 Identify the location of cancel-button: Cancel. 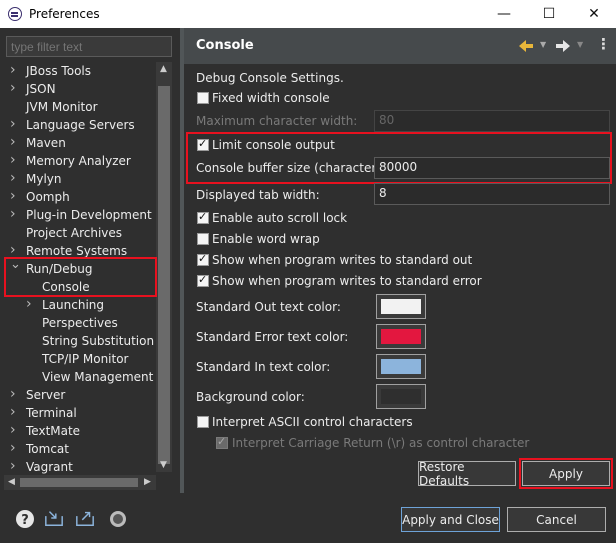
(556, 519).